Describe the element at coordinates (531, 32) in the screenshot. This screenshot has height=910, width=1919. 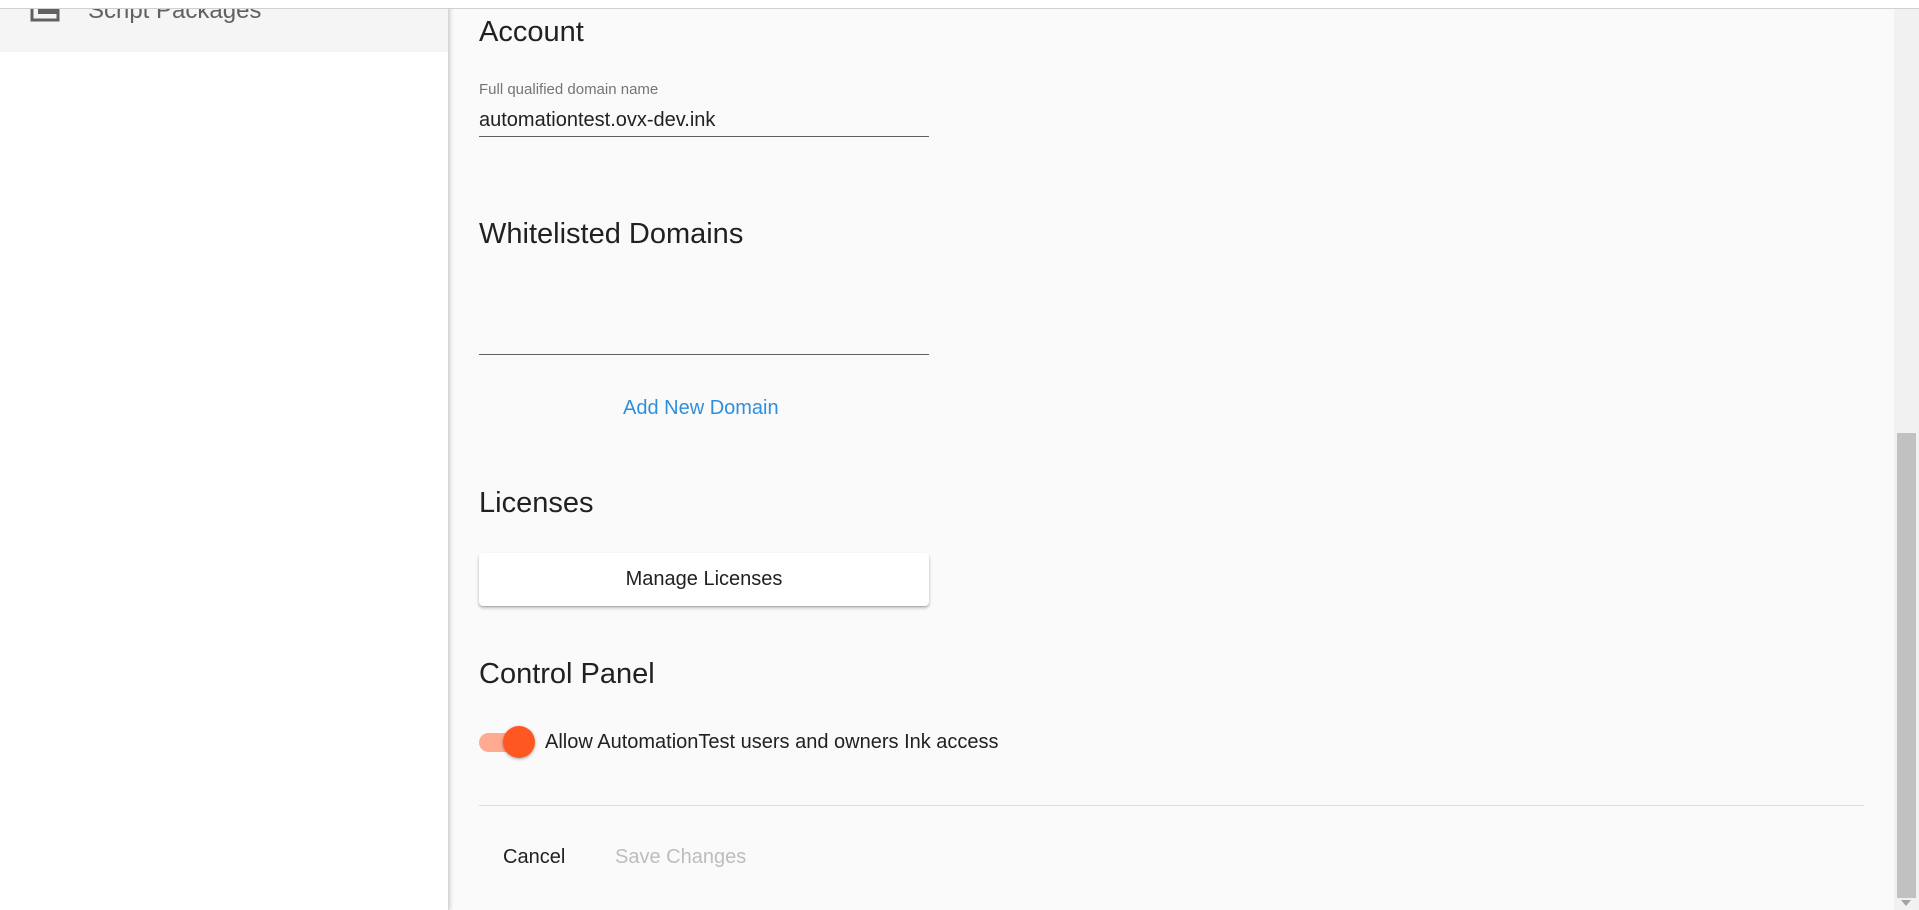
I see `account-section-title: Account` at that location.